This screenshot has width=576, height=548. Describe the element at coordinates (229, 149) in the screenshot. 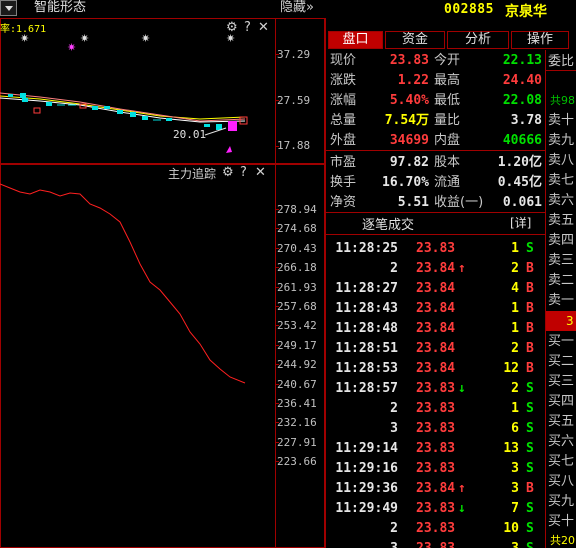

I see `arrow-up-icon` at that location.